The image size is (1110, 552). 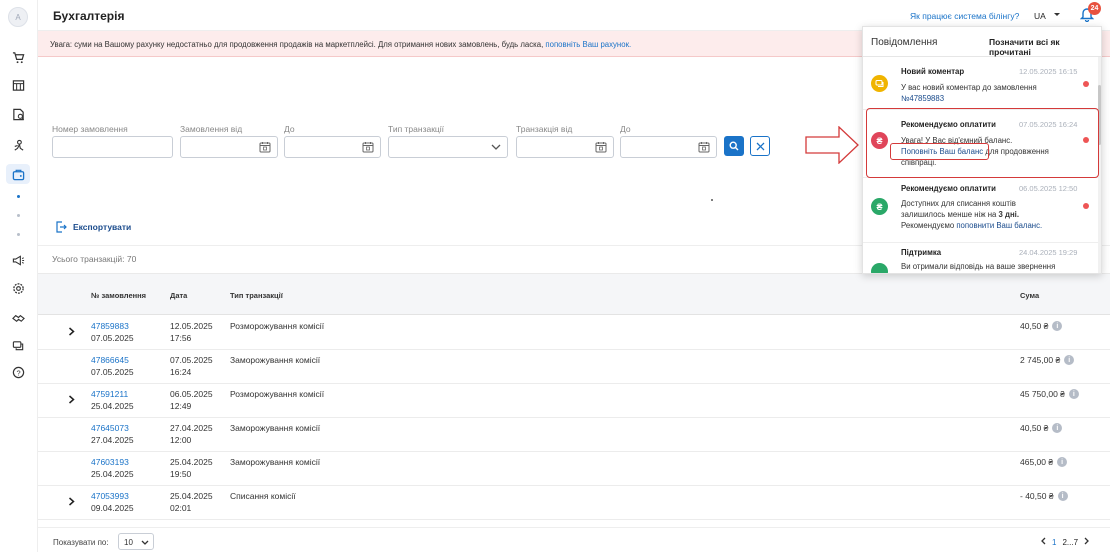 I want to click on export-button: Експортувати, so click(x=93, y=227).